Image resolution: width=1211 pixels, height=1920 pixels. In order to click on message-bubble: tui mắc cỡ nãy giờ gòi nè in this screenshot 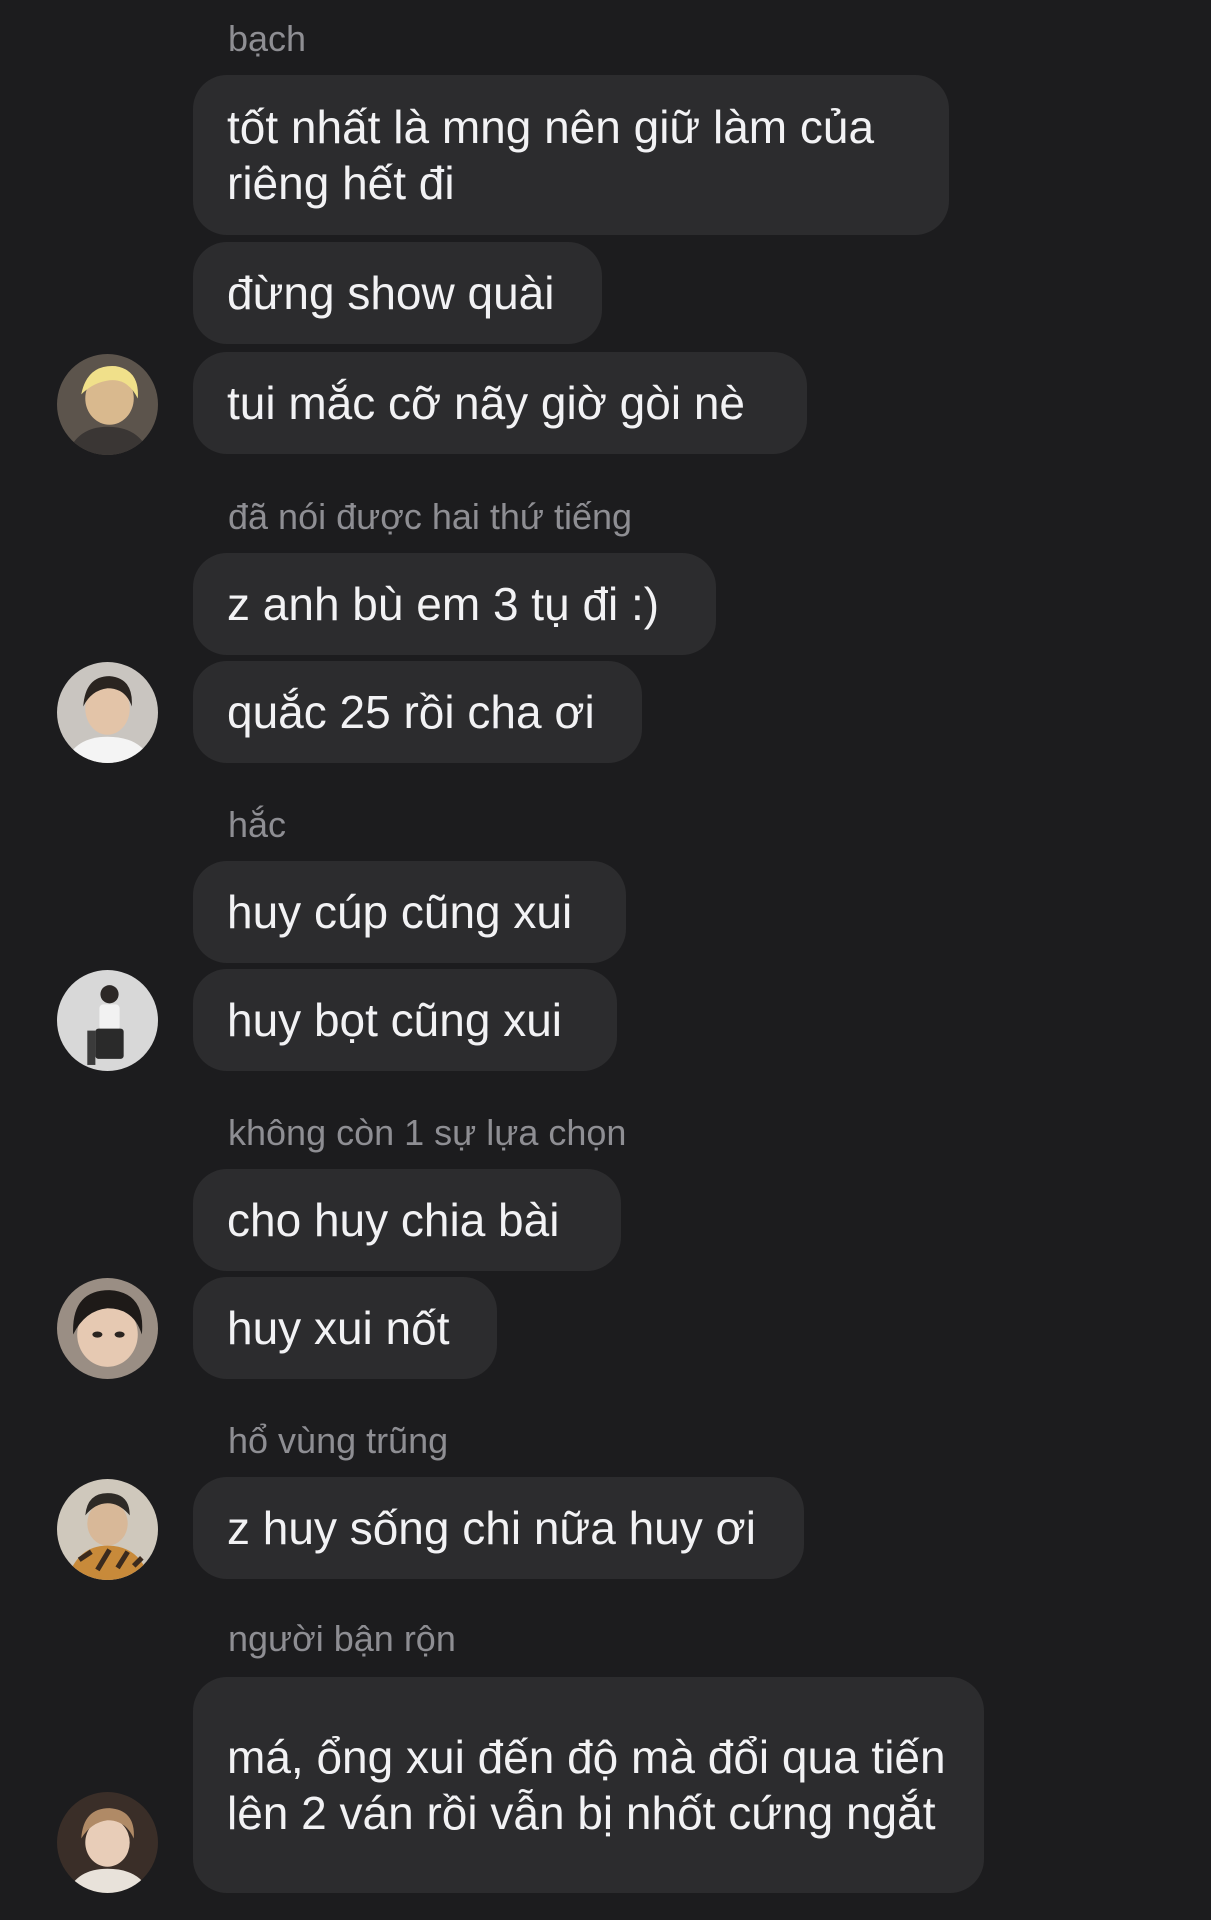, I will do `click(500, 403)`.